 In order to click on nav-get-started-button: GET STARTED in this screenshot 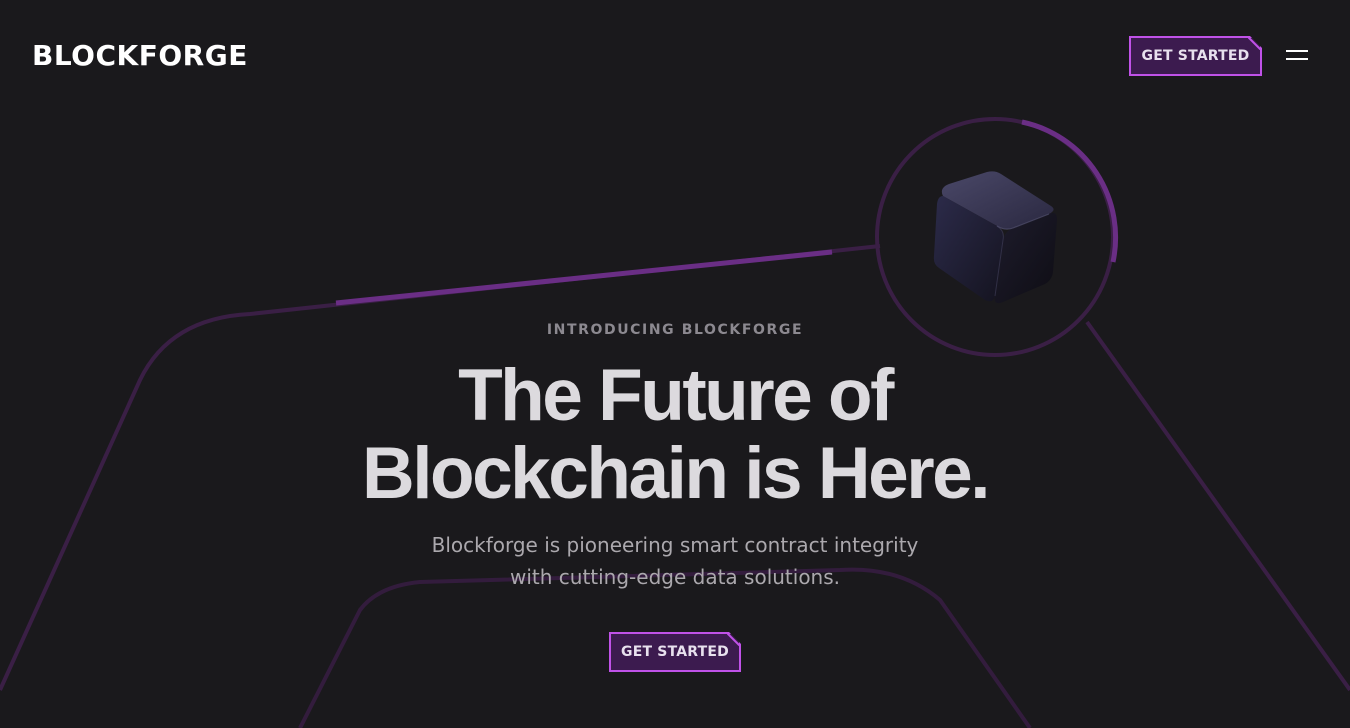, I will do `click(1195, 56)`.